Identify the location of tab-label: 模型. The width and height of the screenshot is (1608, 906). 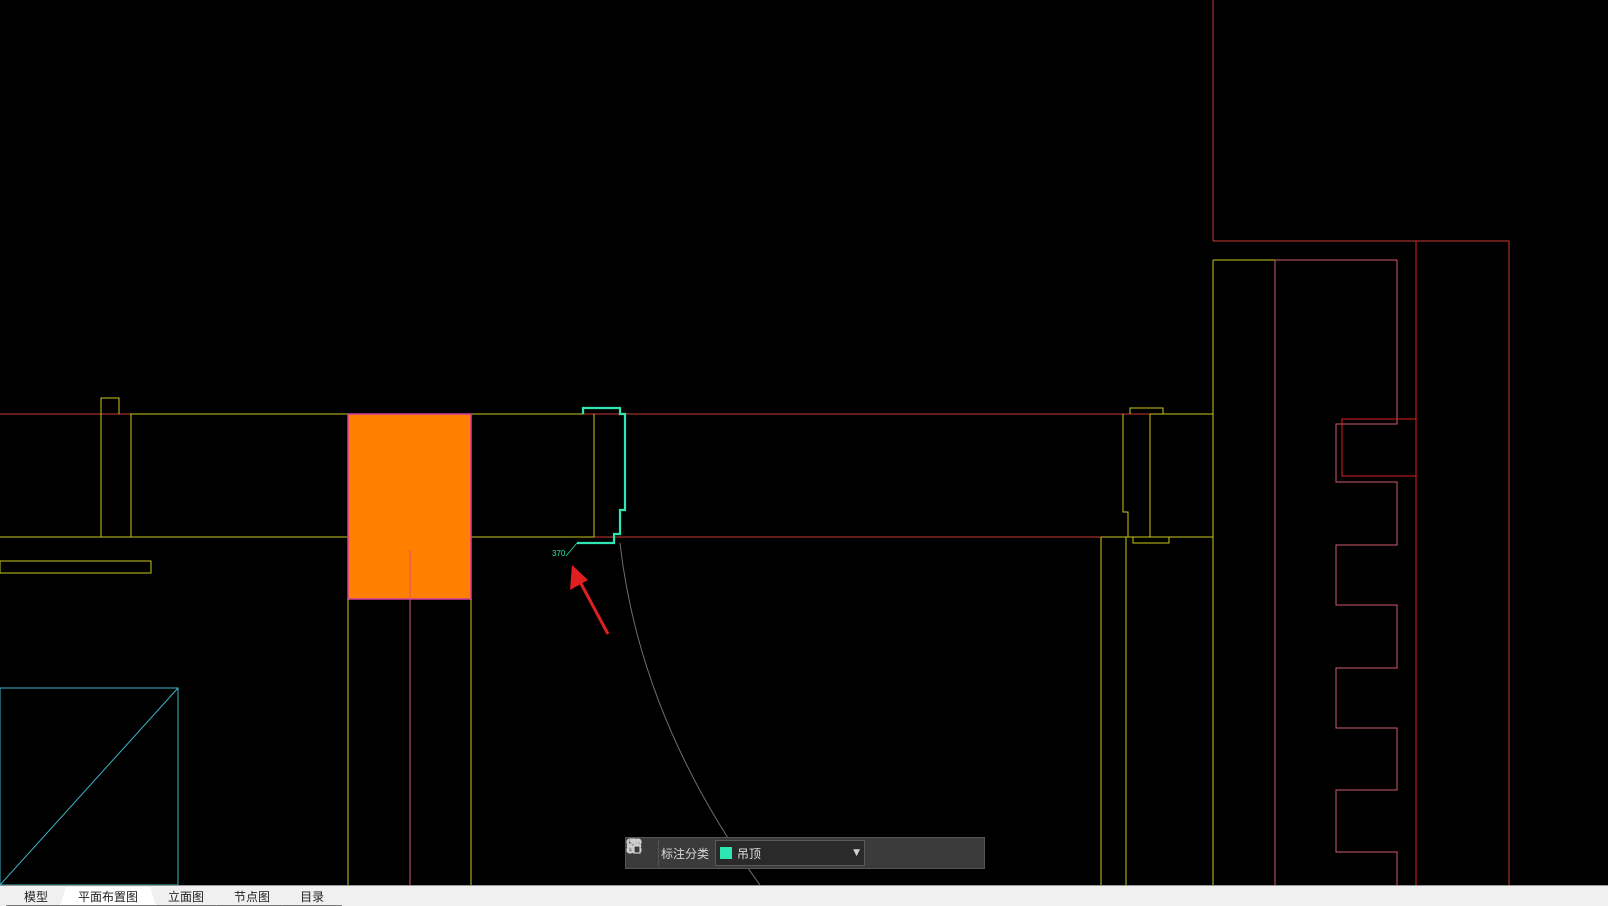
(36, 896).